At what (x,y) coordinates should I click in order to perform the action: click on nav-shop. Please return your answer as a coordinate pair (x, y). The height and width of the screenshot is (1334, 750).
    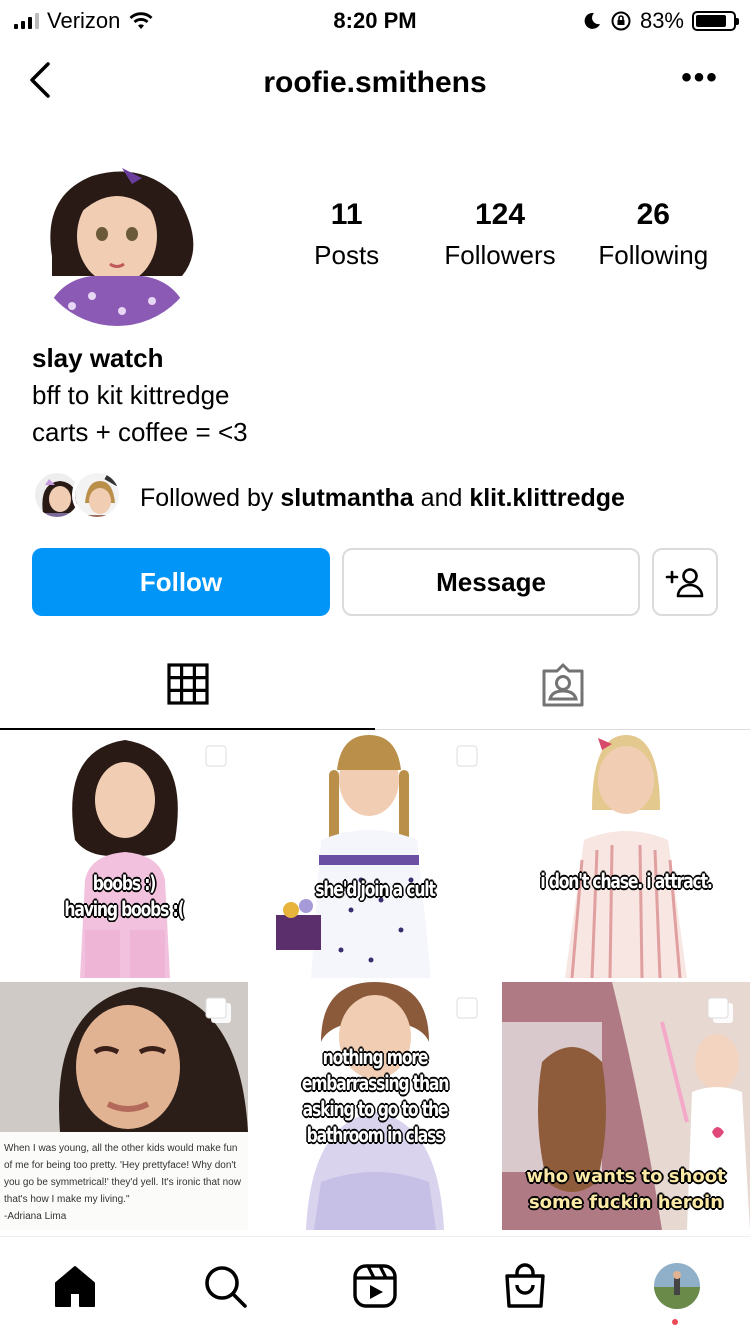
    Looking at the image, I should click on (525, 1286).